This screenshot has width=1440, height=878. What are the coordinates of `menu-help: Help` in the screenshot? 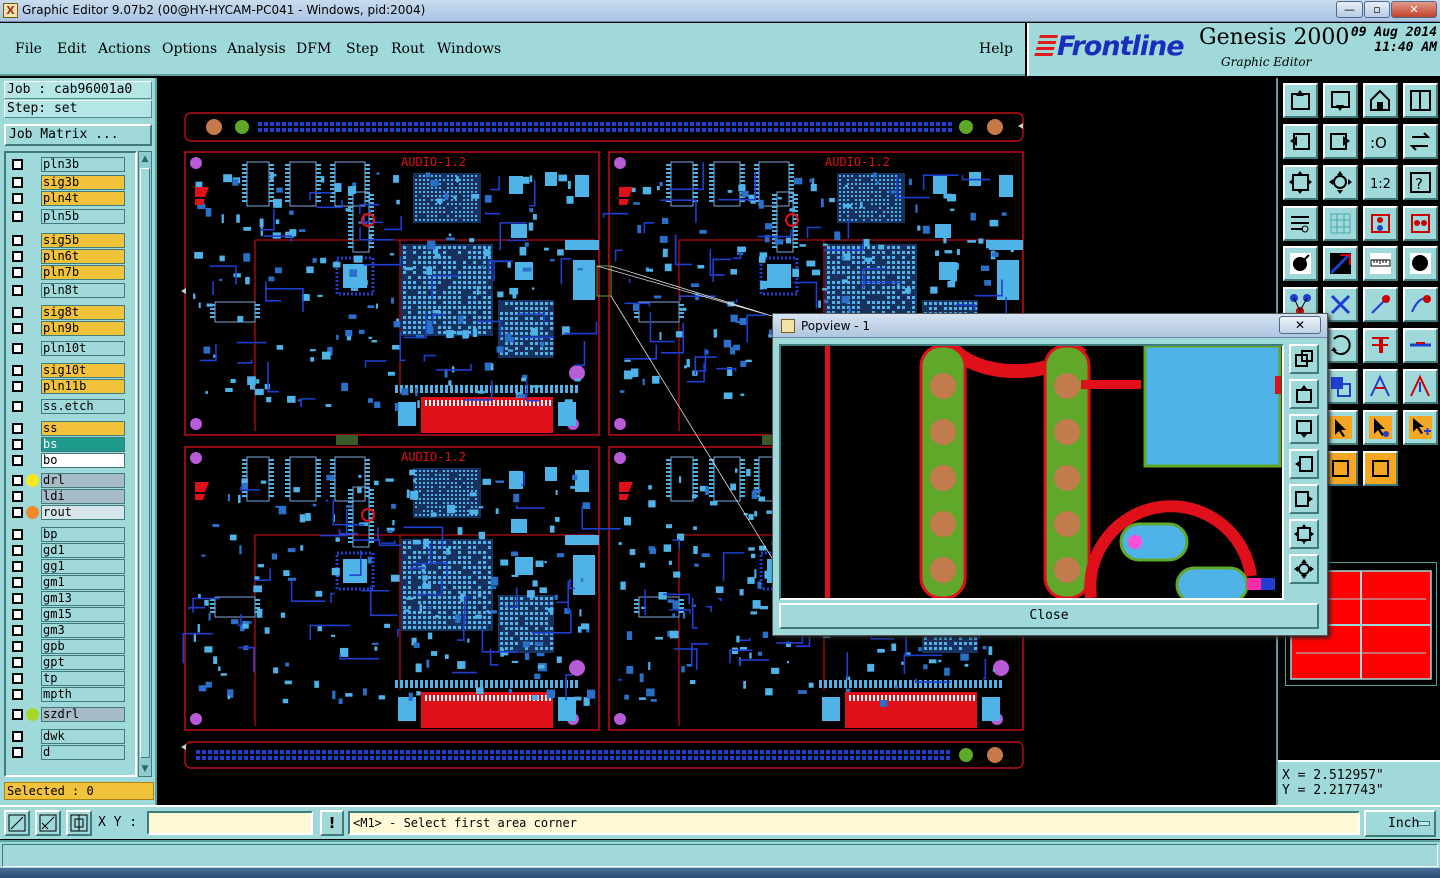 It's located at (996, 49).